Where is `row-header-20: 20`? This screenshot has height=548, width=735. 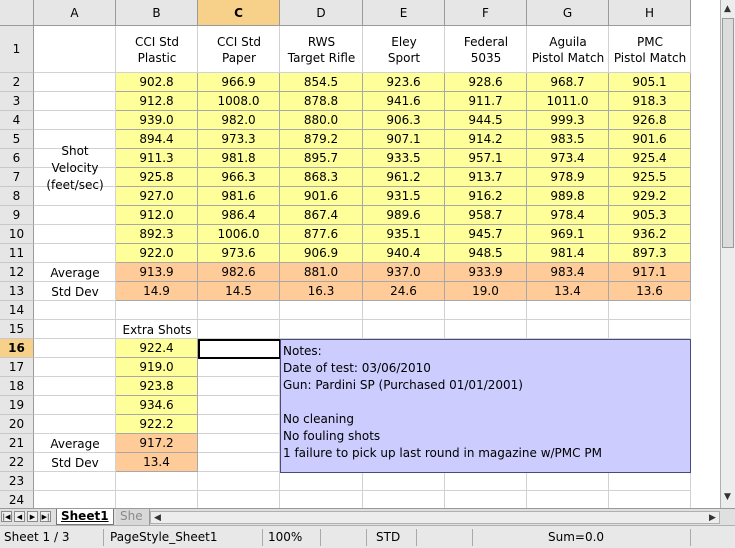 row-header-20: 20 is located at coordinates (17, 424).